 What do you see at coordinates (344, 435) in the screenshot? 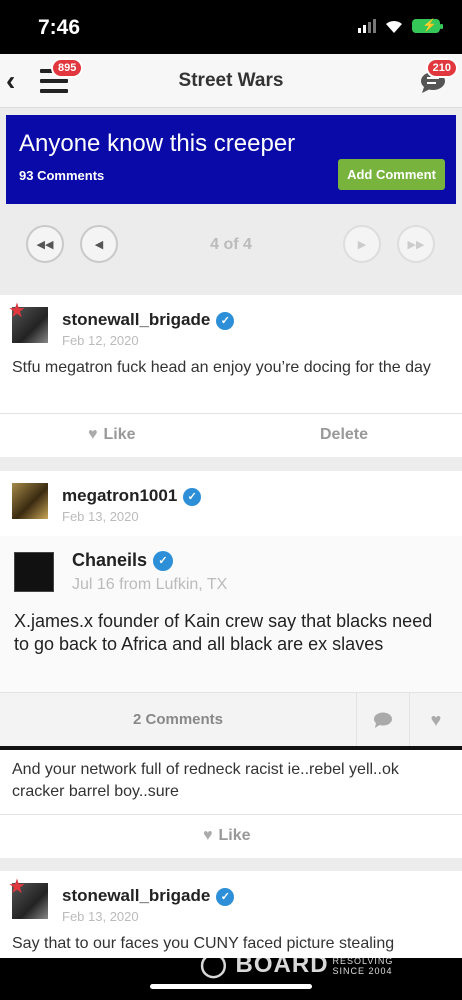
I see `delete-button: Delete` at bounding box center [344, 435].